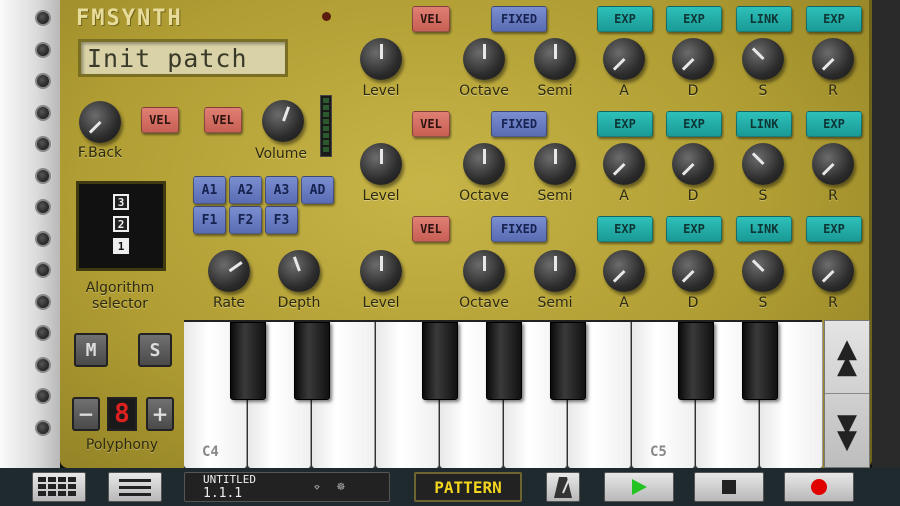 This screenshot has height=506, width=900. What do you see at coordinates (763, 164) in the screenshot?
I see `op2-sustain-knob` at bounding box center [763, 164].